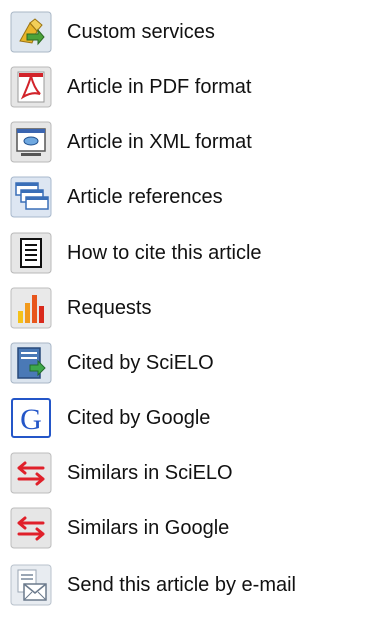  I want to click on custom-services-link: Custom services, so click(198, 32).